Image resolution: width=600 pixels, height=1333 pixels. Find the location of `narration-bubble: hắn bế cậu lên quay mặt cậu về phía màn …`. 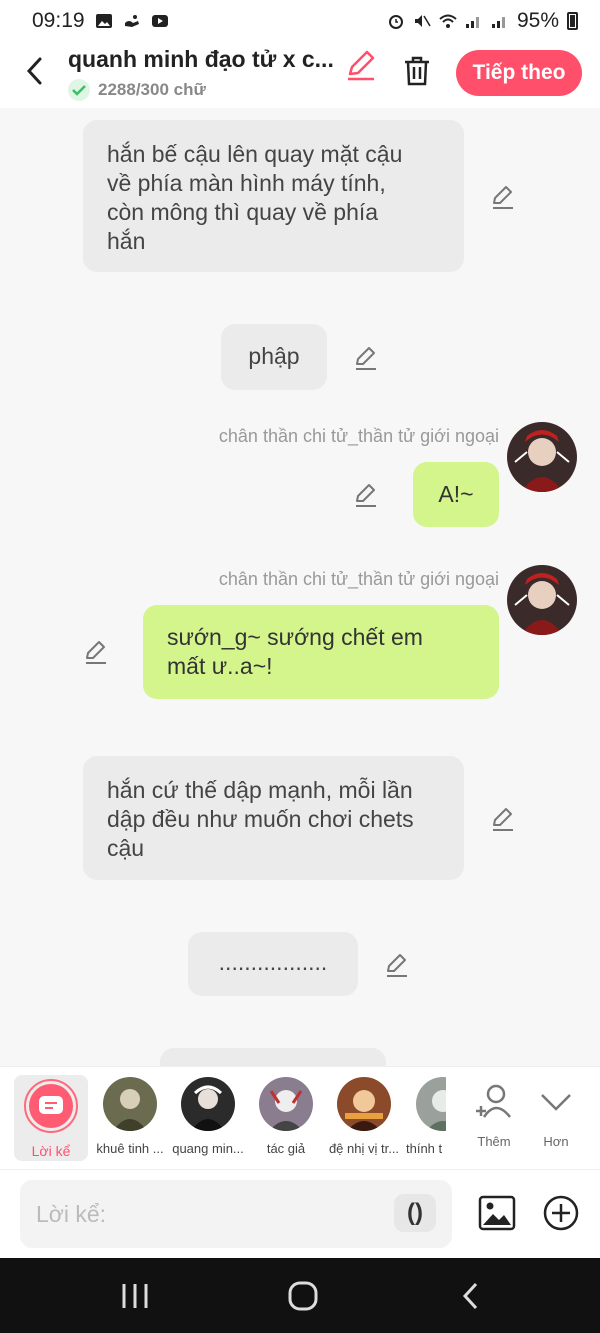

narration-bubble: hắn bế cậu lên quay mặt cậu về phía màn … is located at coordinates (273, 196).